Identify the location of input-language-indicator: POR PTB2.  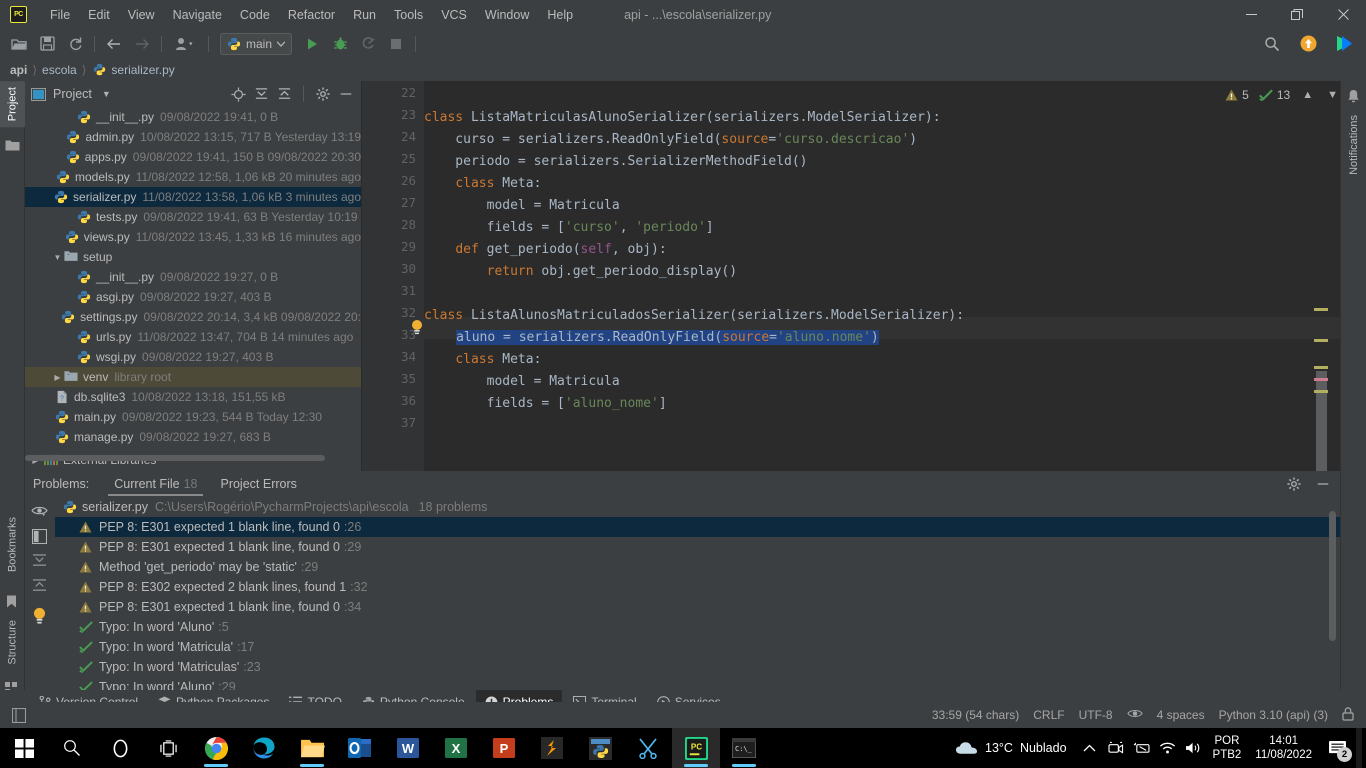
(1227, 748).